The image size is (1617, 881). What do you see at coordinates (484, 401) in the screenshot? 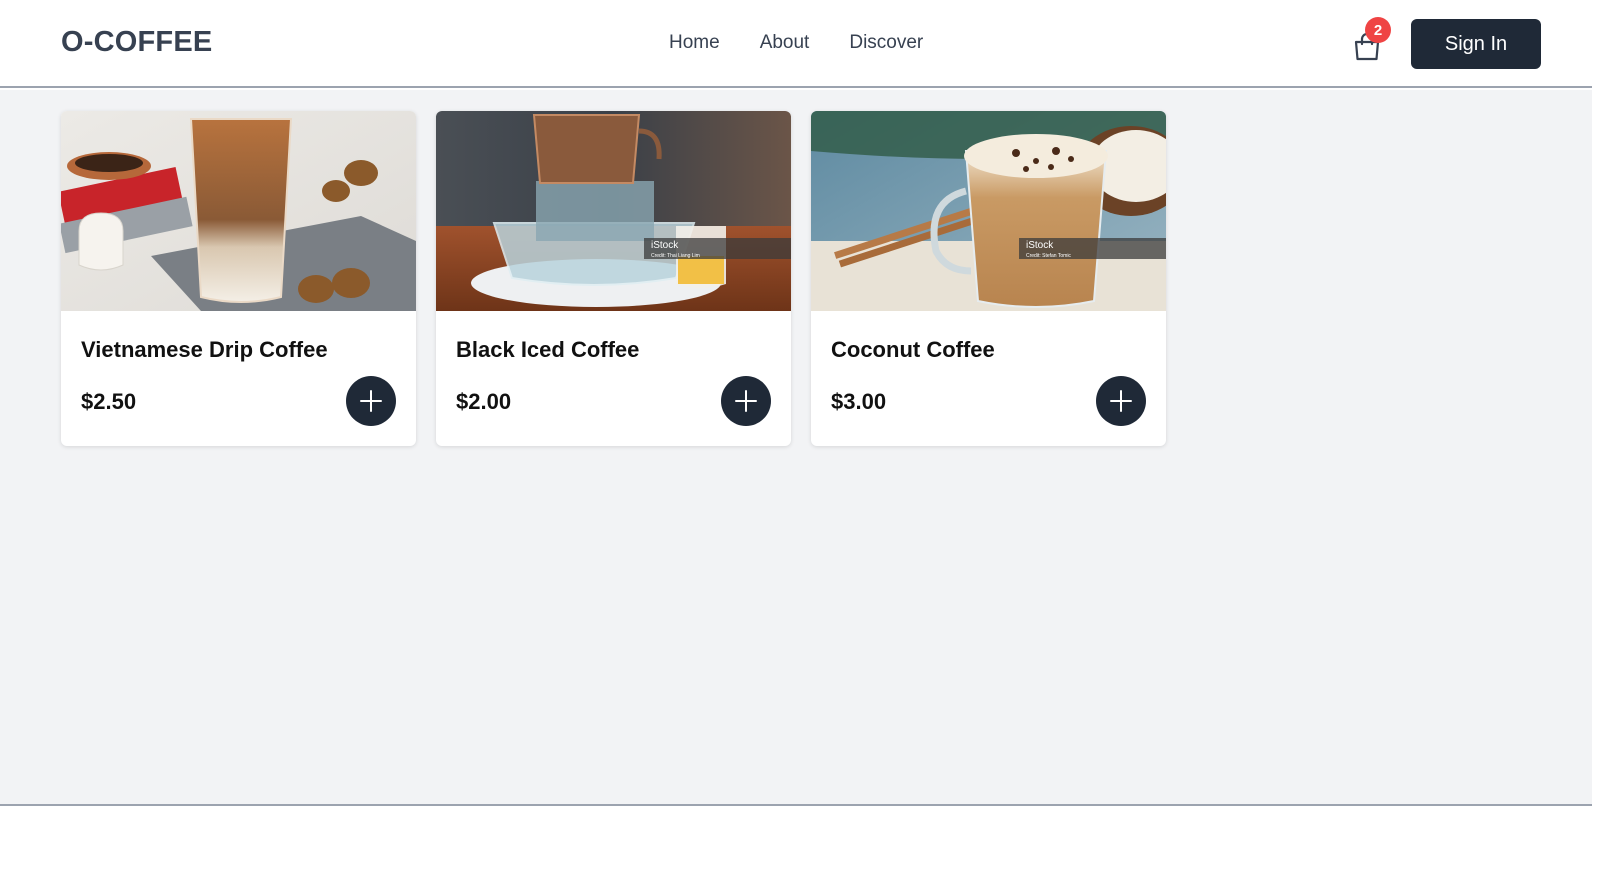
I see `product-price: $2.00` at bounding box center [484, 401].